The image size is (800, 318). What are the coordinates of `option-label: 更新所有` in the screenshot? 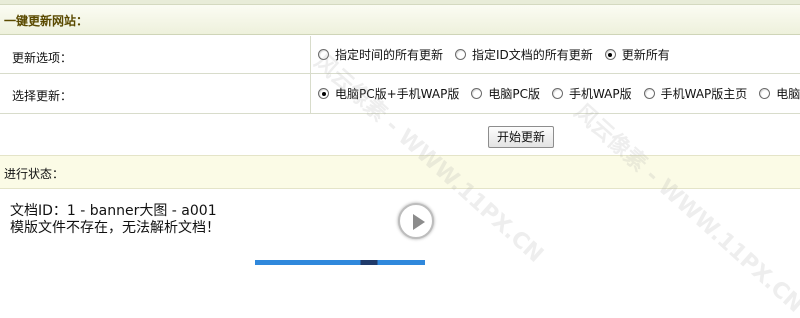 It's located at (645, 55).